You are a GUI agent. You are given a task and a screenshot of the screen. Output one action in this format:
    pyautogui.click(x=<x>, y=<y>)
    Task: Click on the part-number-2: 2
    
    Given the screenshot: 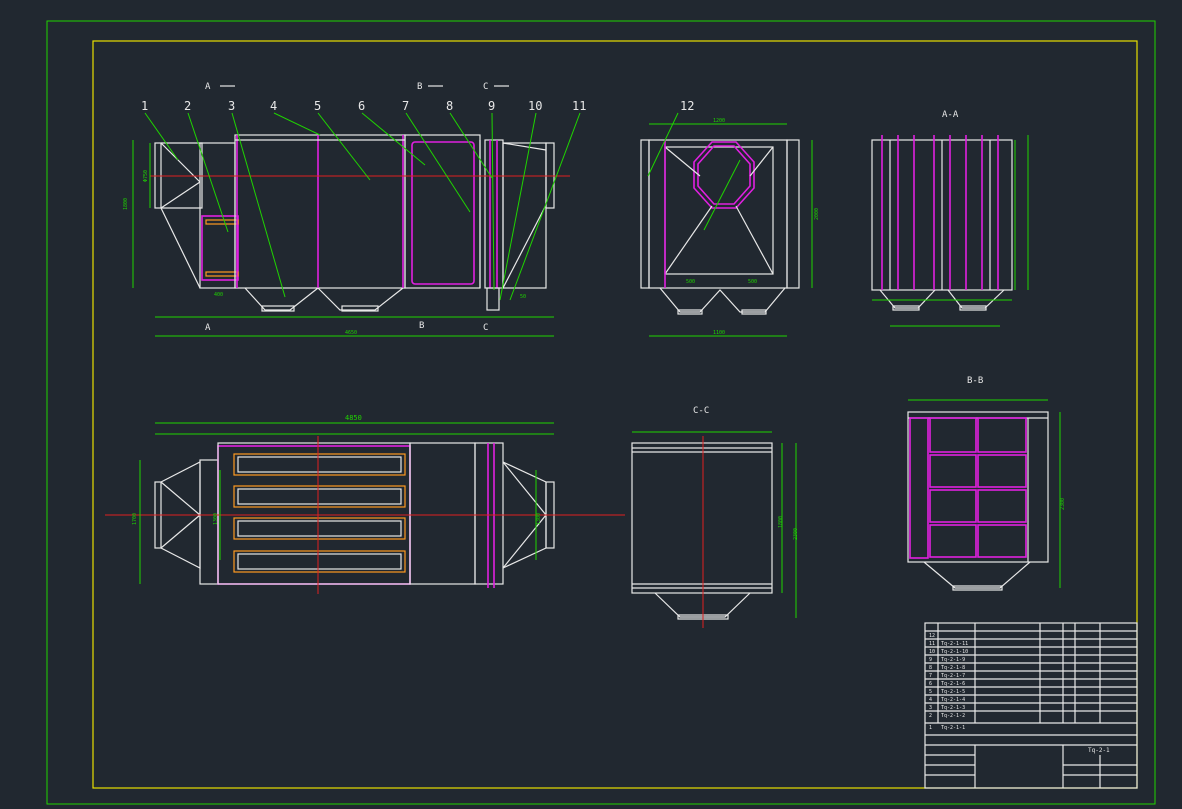 What is the action you would take?
    pyautogui.click(x=187, y=106)
    